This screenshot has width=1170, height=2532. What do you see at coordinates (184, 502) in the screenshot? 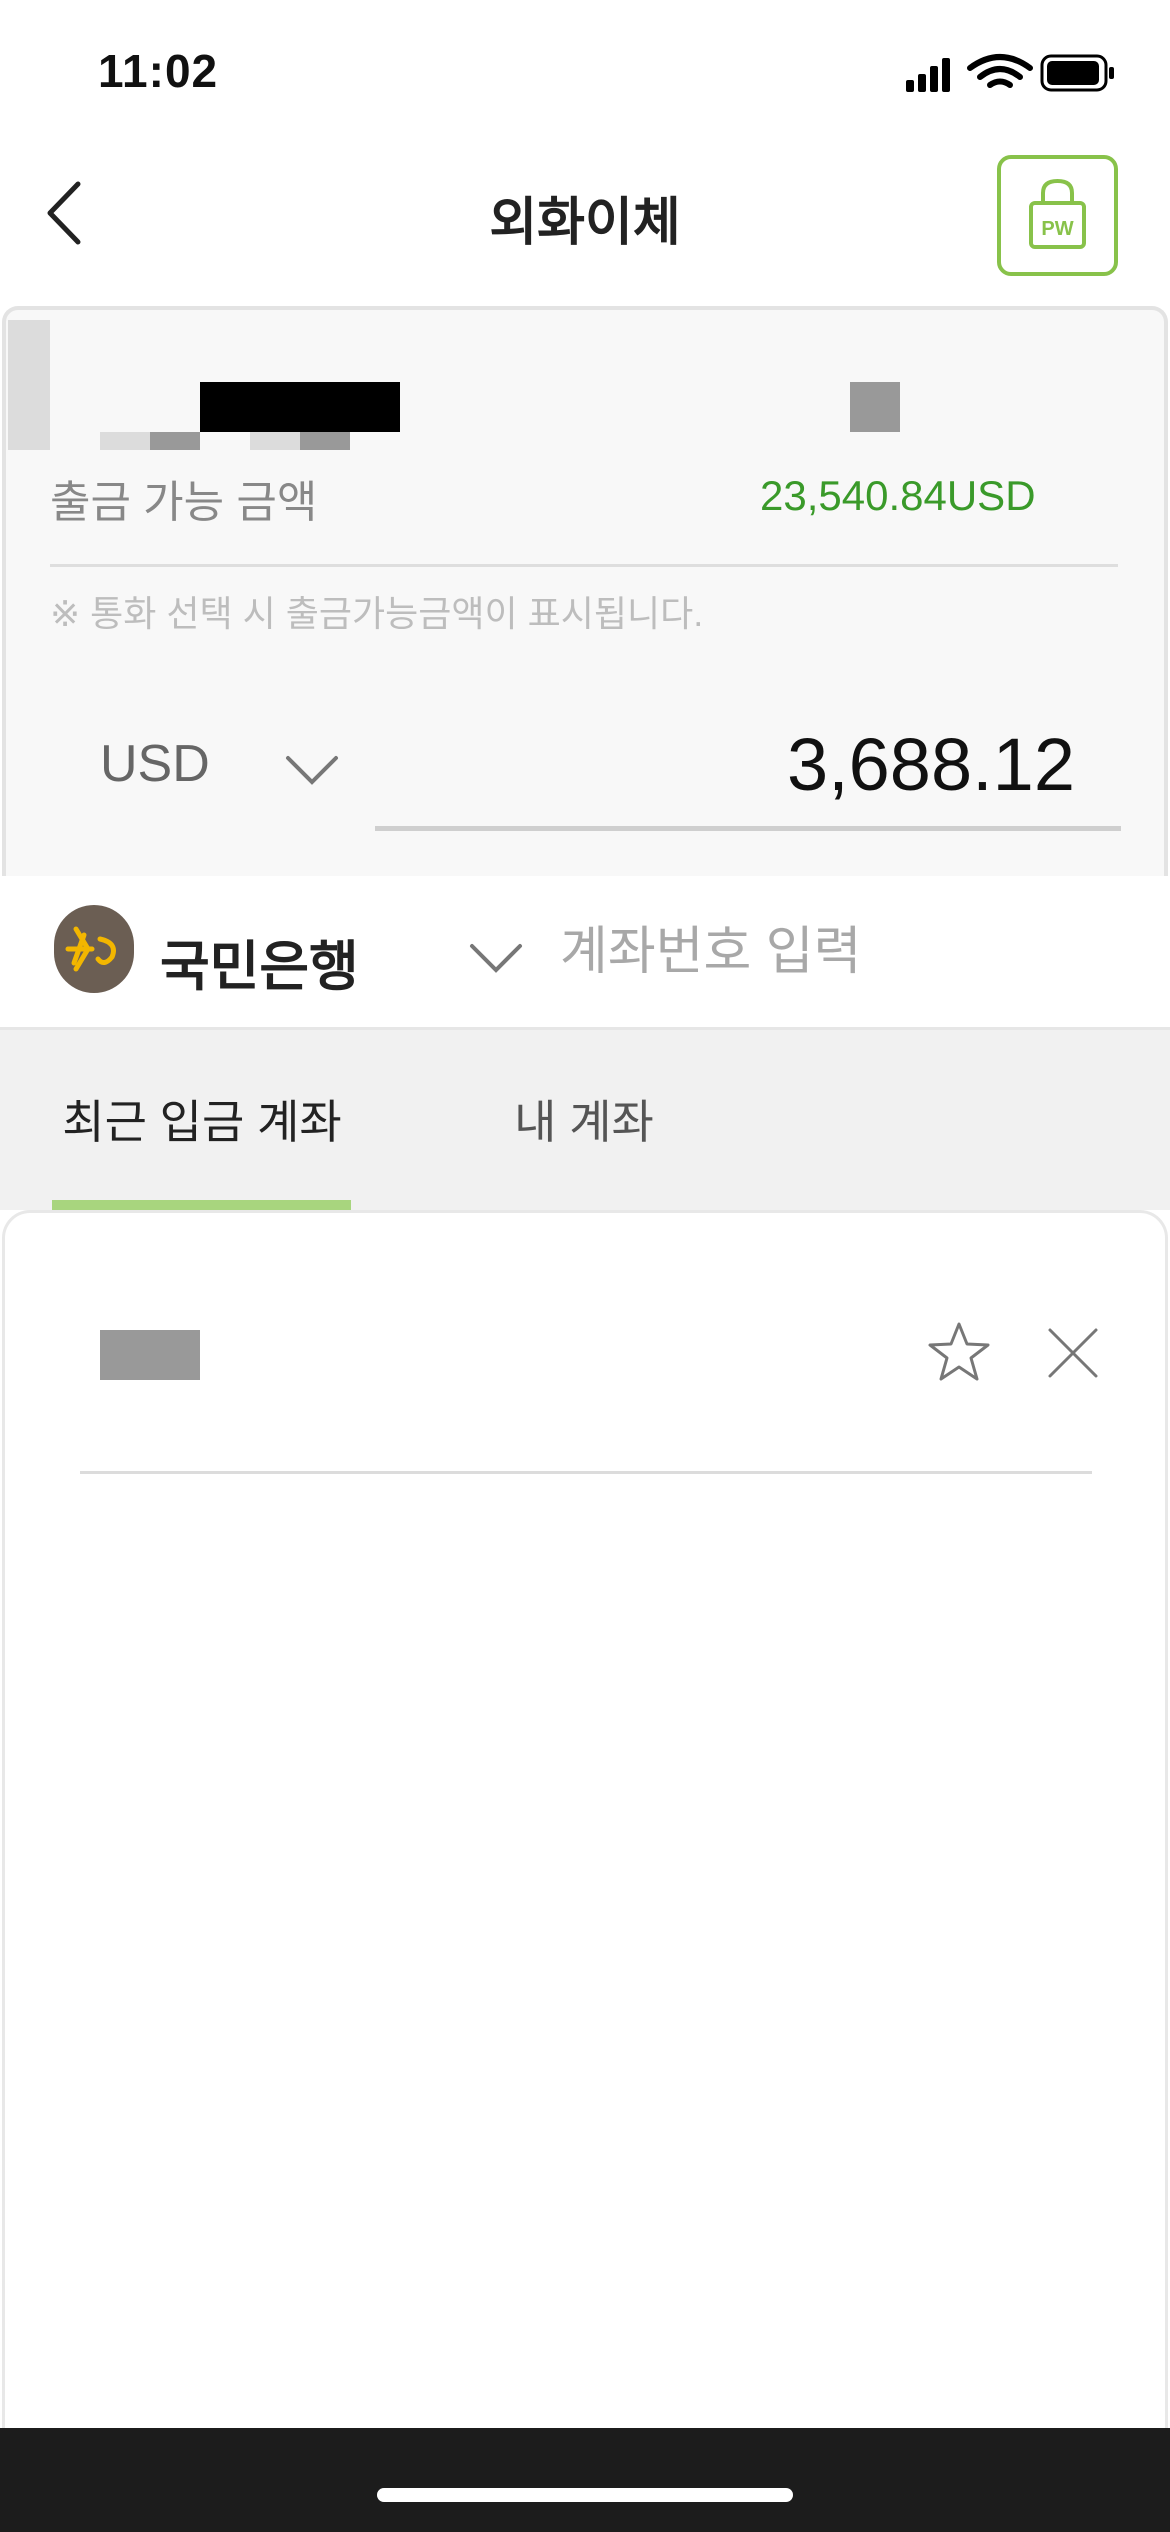
I see `available-amount-label: 출금 가능 금액` at bounding box center [184, 502].